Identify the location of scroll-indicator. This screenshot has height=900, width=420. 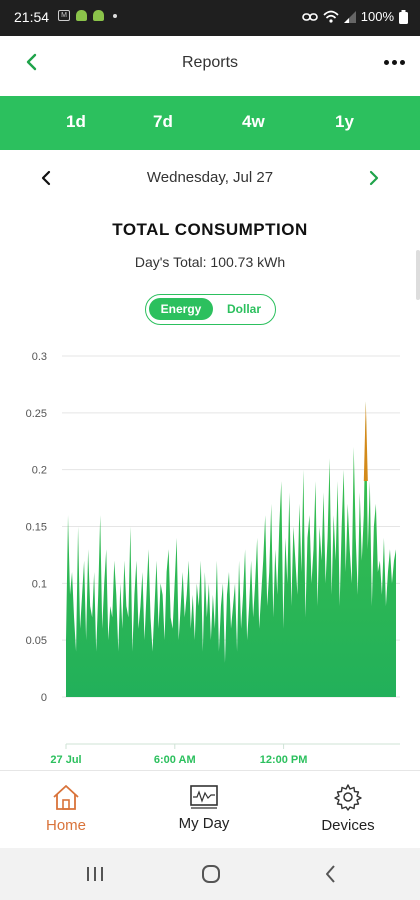
(418, 275).